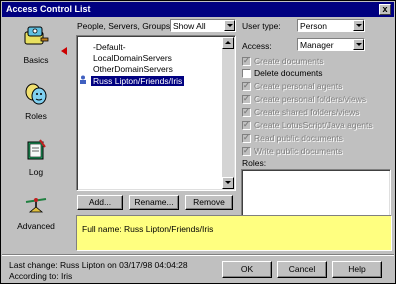 The height and width of the screenshot is (284, 396). Describe the element at coordinates (313, 125) in the screenshot. I see `checkbox-label: Create LotusScript/Java agents` at that location.